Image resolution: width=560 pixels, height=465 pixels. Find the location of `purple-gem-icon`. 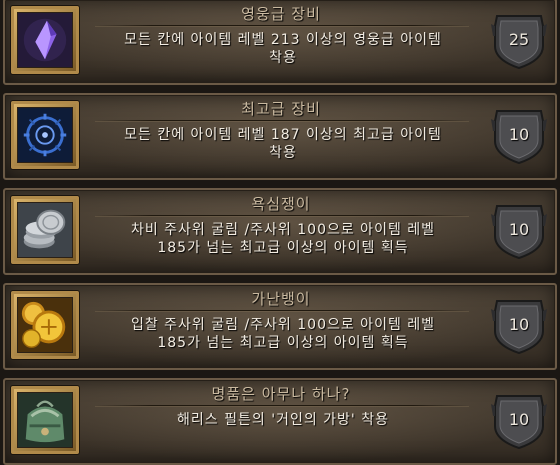

purple-gem-icon is located at coordinates (45, 40).